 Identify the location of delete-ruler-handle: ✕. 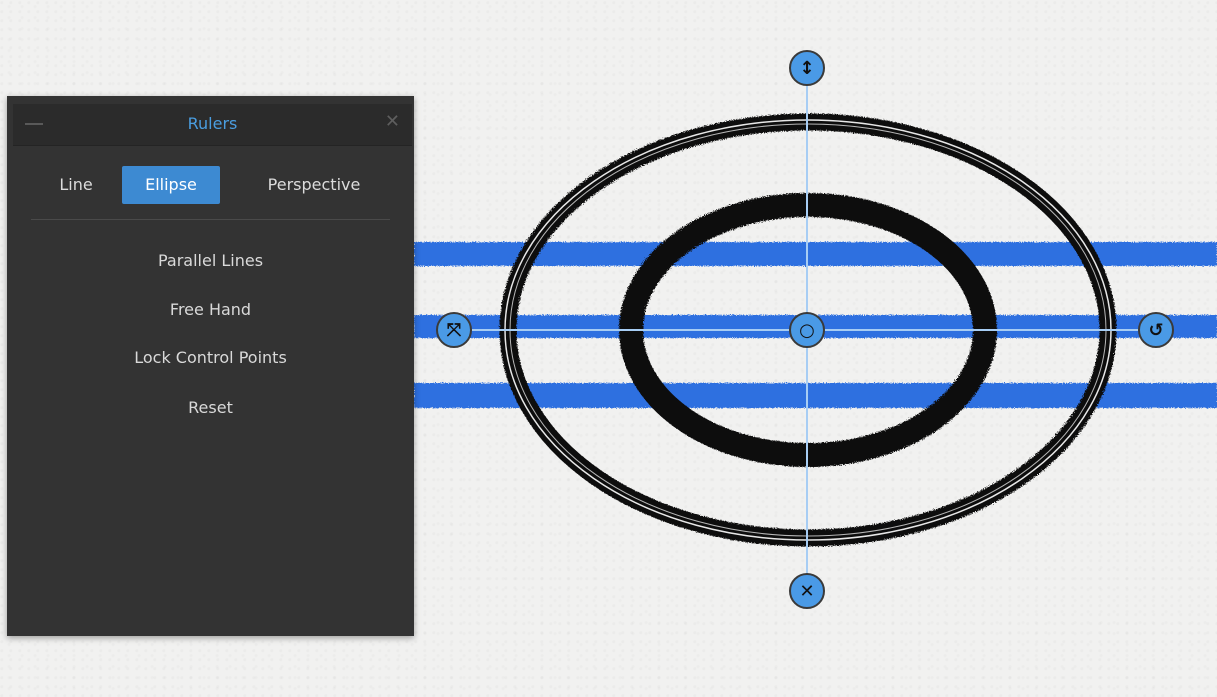
(807, 591).